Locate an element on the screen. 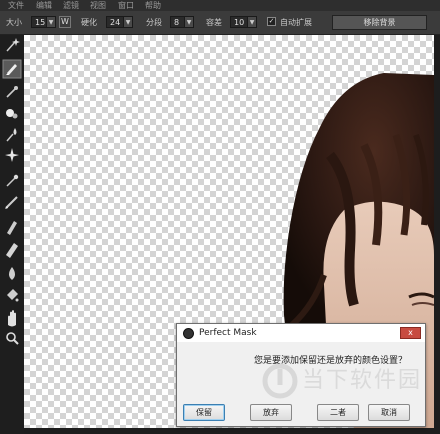  keep-button: 保留 is located at coordinates (204, 412).